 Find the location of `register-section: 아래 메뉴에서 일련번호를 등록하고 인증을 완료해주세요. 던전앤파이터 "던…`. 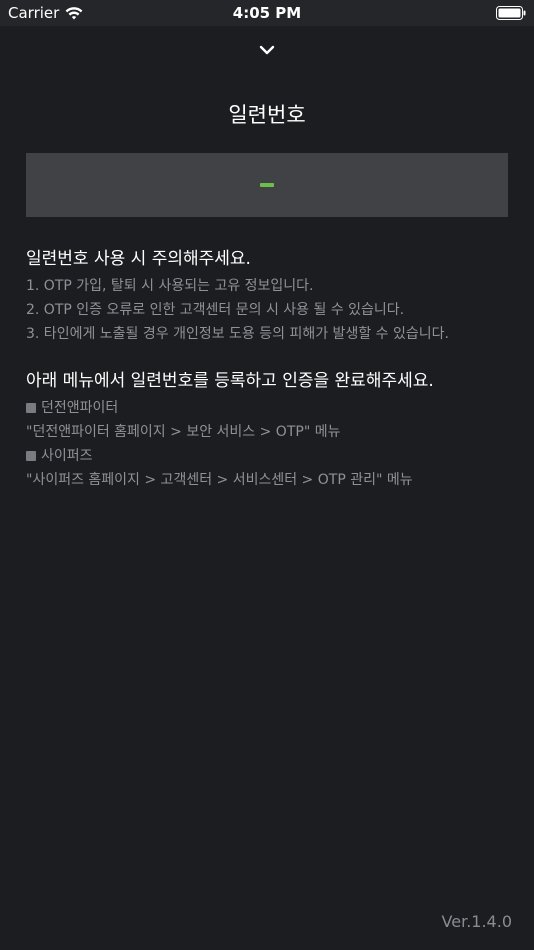

register-section: 아래 메뉴에서 일련번호를 등록하고 인증을 완료해주세요. 던전앤파이터 "던… is located at coordinates (271, 431).